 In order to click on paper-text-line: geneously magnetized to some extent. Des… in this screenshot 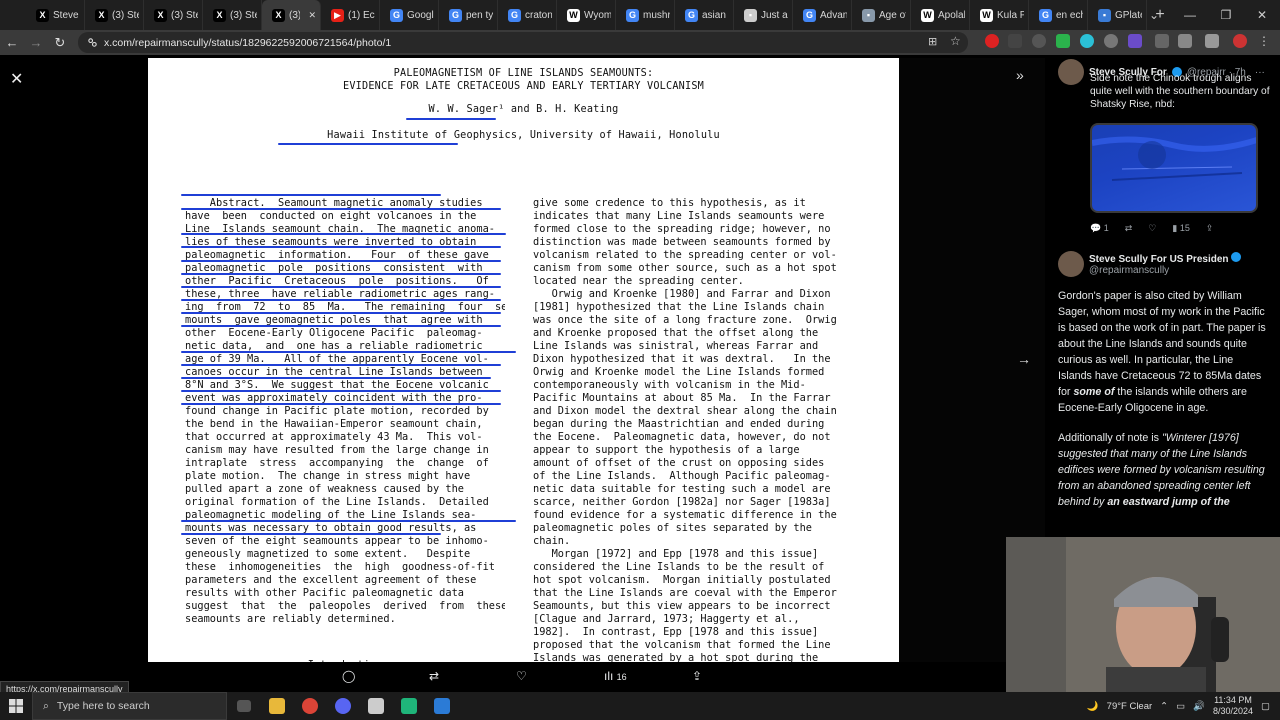, I will do `click(328, 554)`.